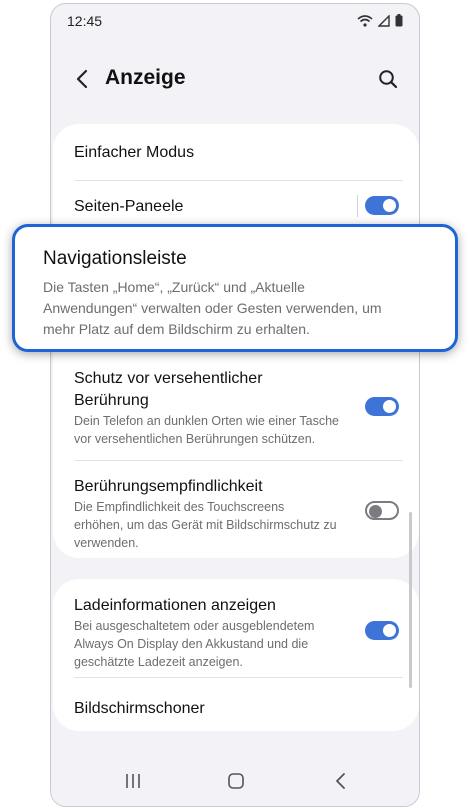  I want to click on back-button, so click(82, 79).